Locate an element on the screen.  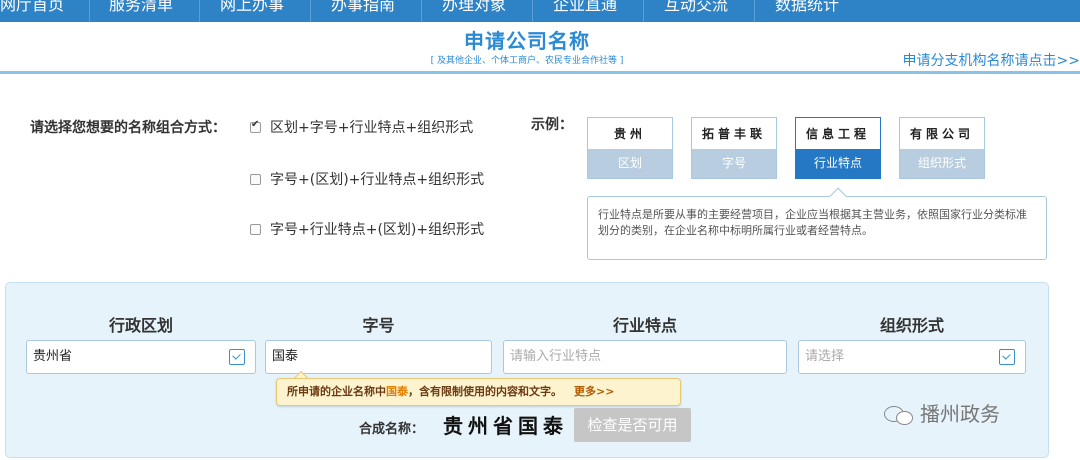
composed-name-value: 贵州省国泰 is located at coordinates (505, 426).